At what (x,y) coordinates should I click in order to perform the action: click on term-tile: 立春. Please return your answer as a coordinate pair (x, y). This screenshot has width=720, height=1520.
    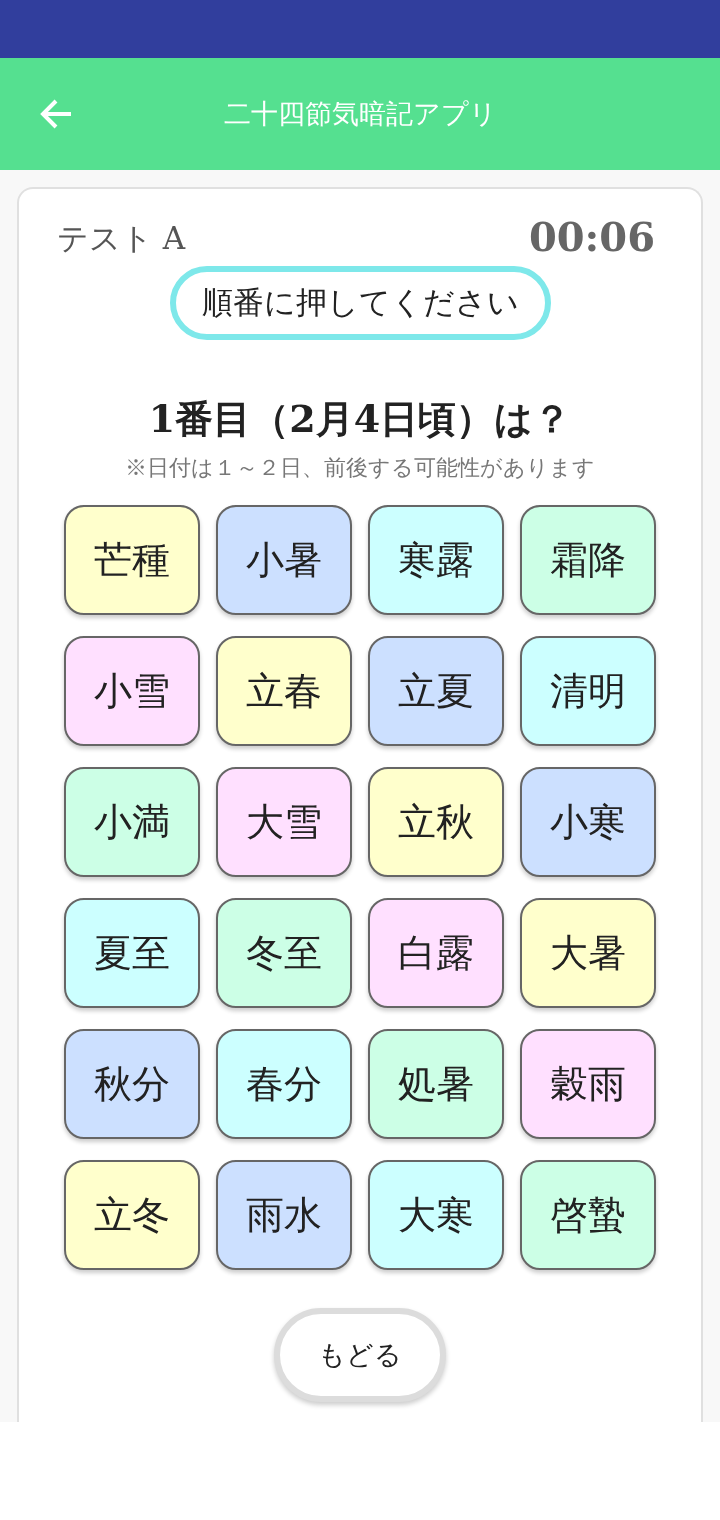
    Looking at the image, I should click on (284, 691).